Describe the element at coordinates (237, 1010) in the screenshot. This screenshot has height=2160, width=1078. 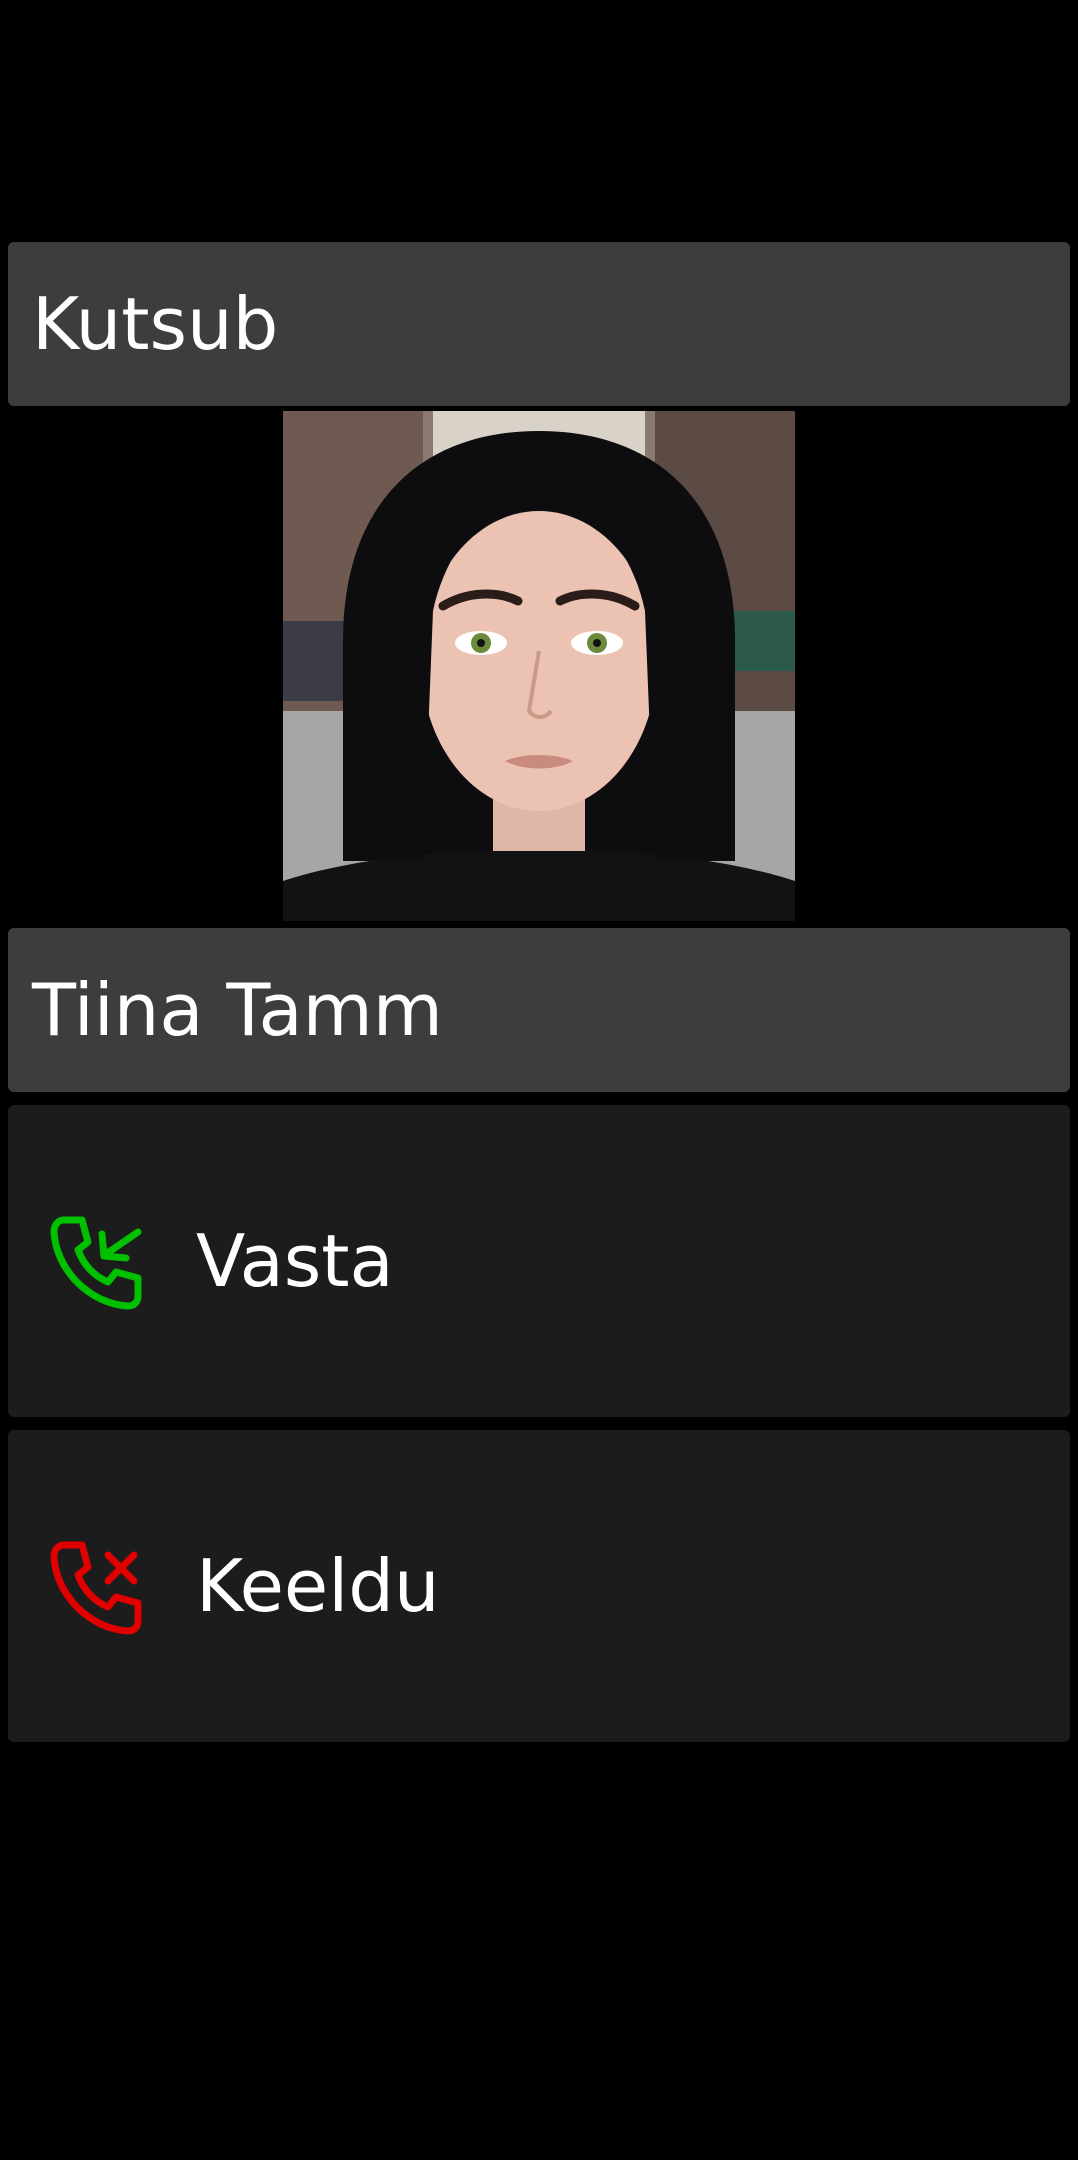
I see `caller-name: Tiina Tamm` at that location.